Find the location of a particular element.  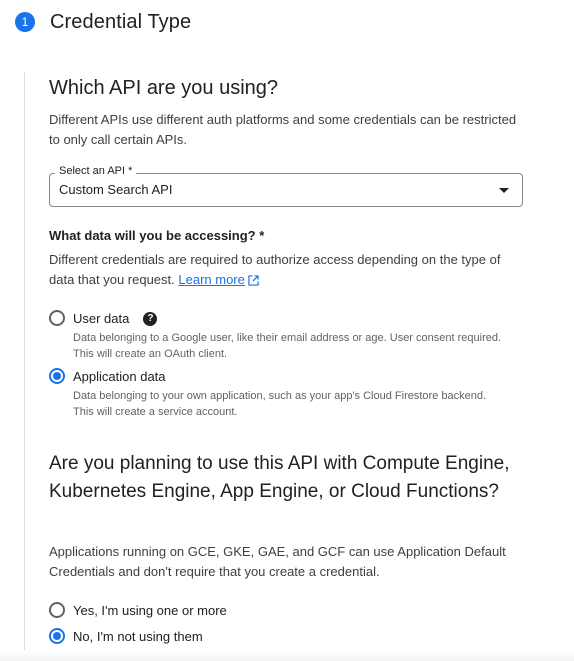

api-question-title: Which API are you using? is located at coordinates (164, 88).